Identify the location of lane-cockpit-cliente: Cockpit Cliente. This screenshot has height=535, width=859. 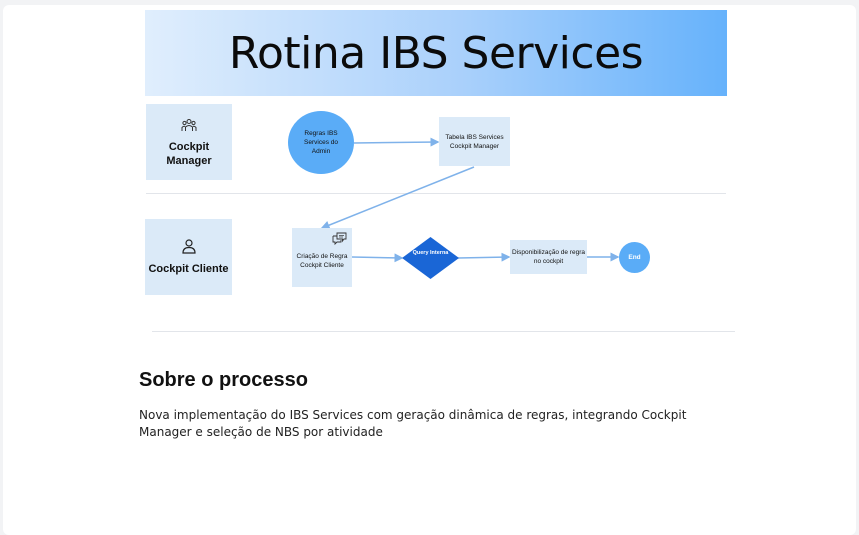
(188, 257).